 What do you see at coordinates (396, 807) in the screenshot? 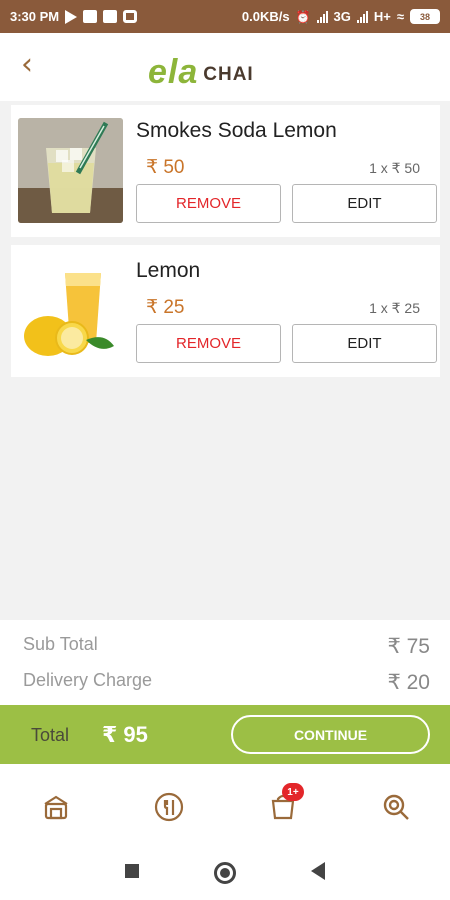
I see `search-icon` at bounding box center [396, 807].